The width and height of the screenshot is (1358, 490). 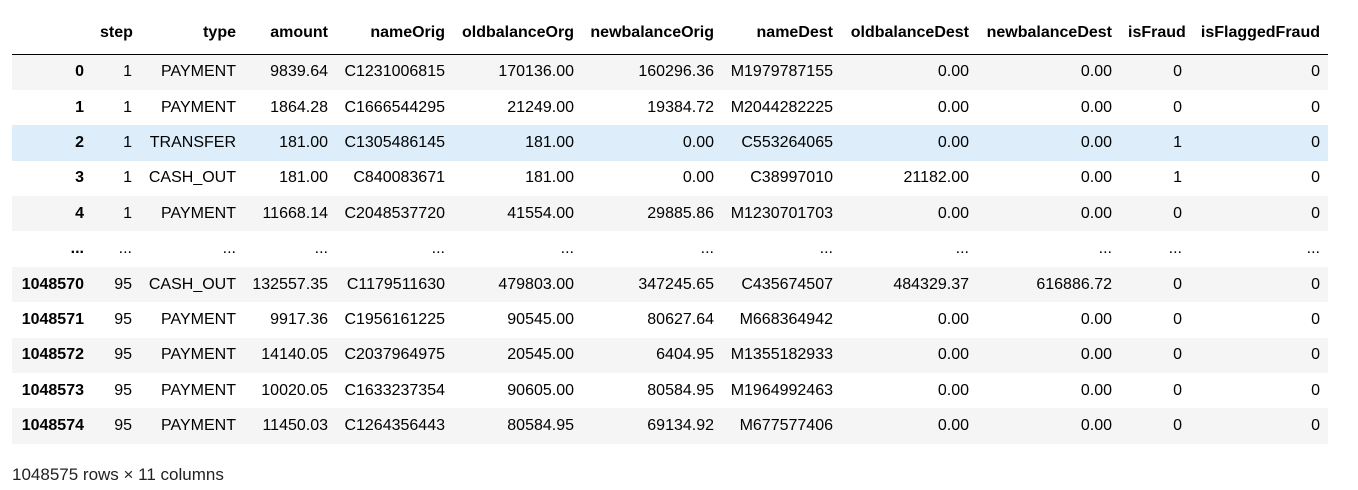 I want to click on dataframe-shape-summary: 1048575 rows × 11 columns, so click(x=118, y=474).